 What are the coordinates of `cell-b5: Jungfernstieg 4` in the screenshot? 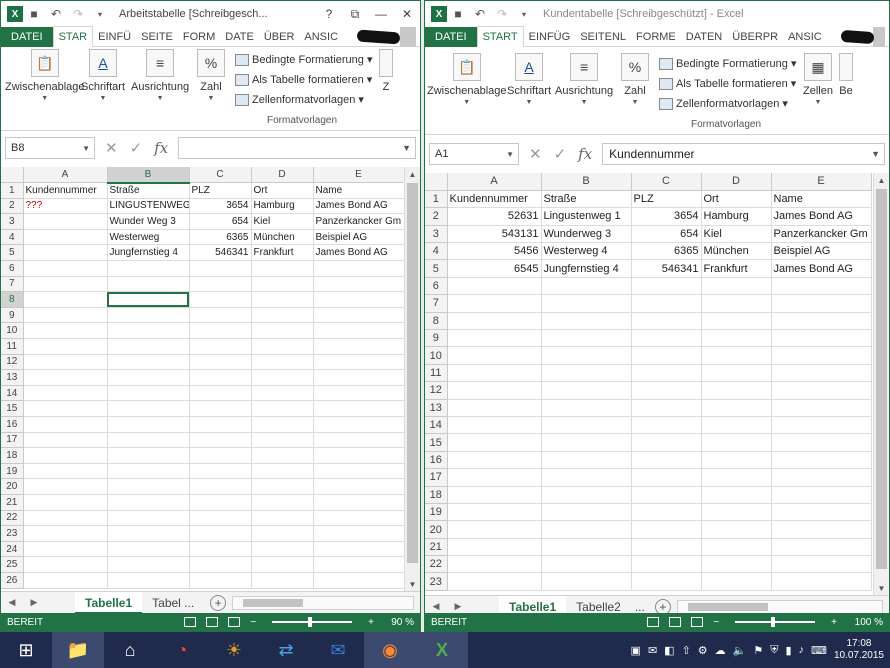 It's located at (586, 268).